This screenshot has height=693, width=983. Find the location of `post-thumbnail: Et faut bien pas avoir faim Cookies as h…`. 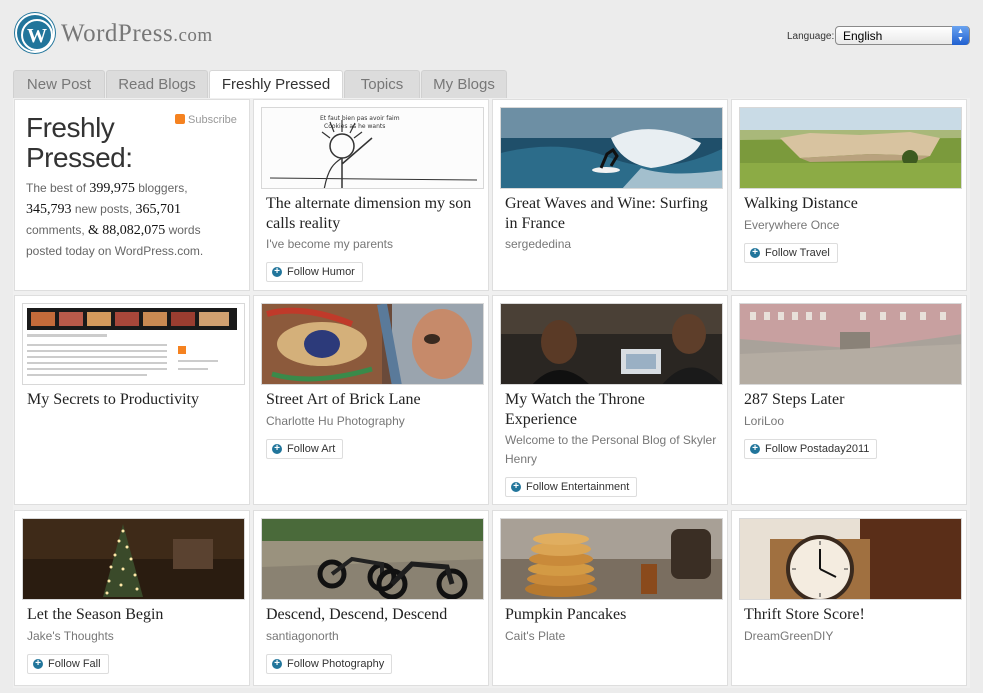

post-thumbnail: Et faut bien pas avoir faim Cookies as h… is located at coordinates (372, 148).